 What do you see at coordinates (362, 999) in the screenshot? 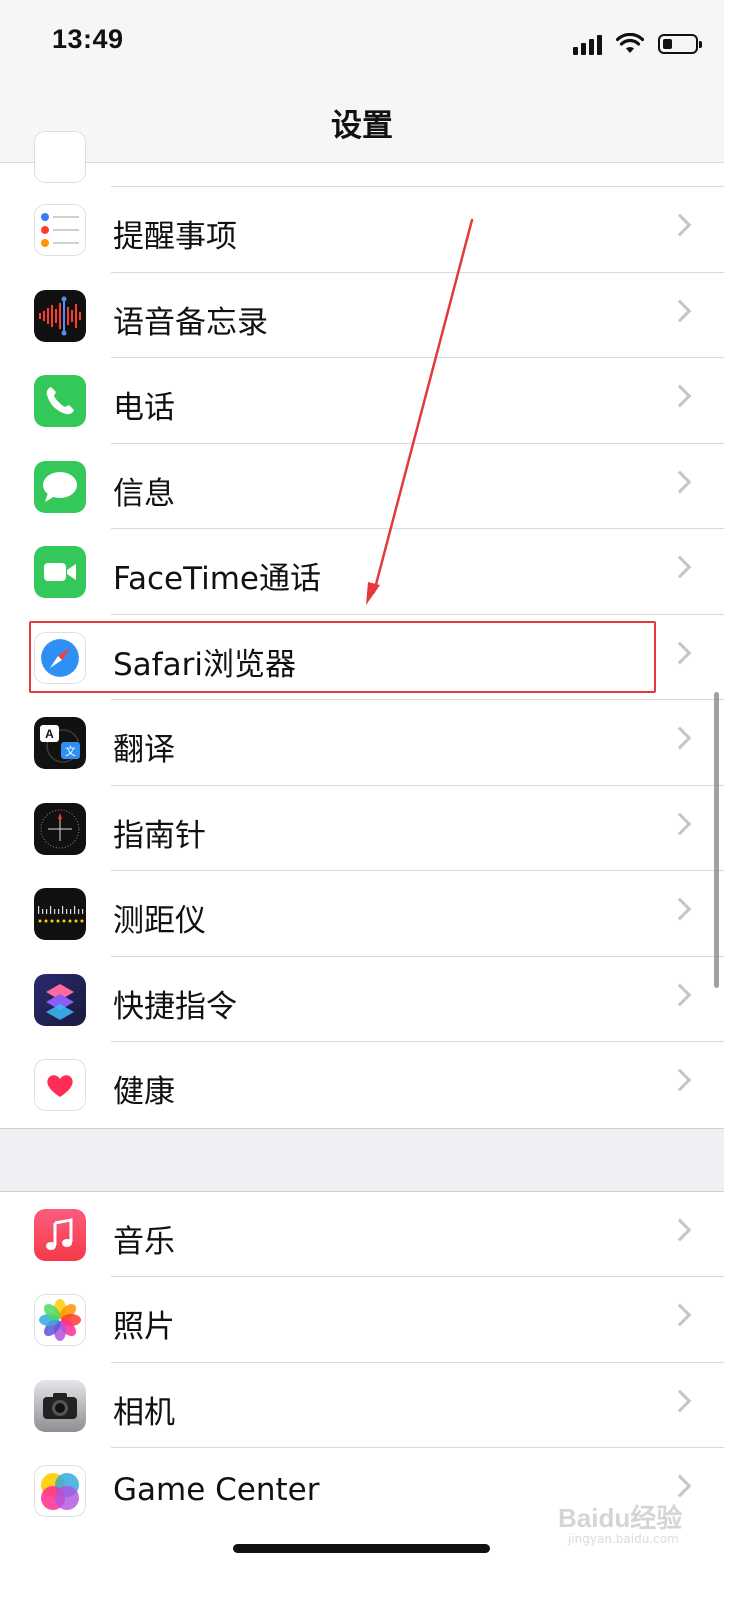
I see `settings-row-shortcuts: 快捷指令` at bounding box center [362, 999].